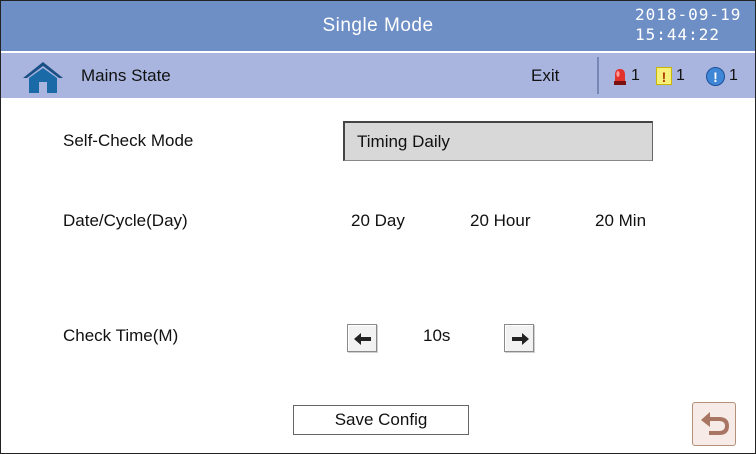 The width and height of the screenshot is (756, 454). I want to click on home-icon, so click(43, 77).